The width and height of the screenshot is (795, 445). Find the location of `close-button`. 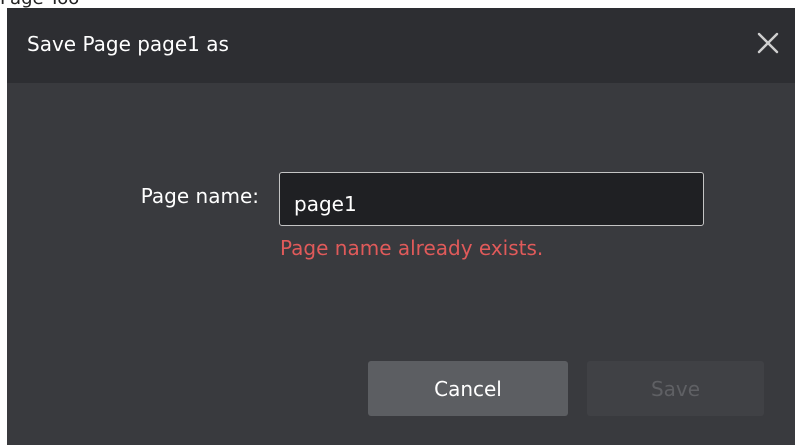

close-button is located at coordinates (768, 43).